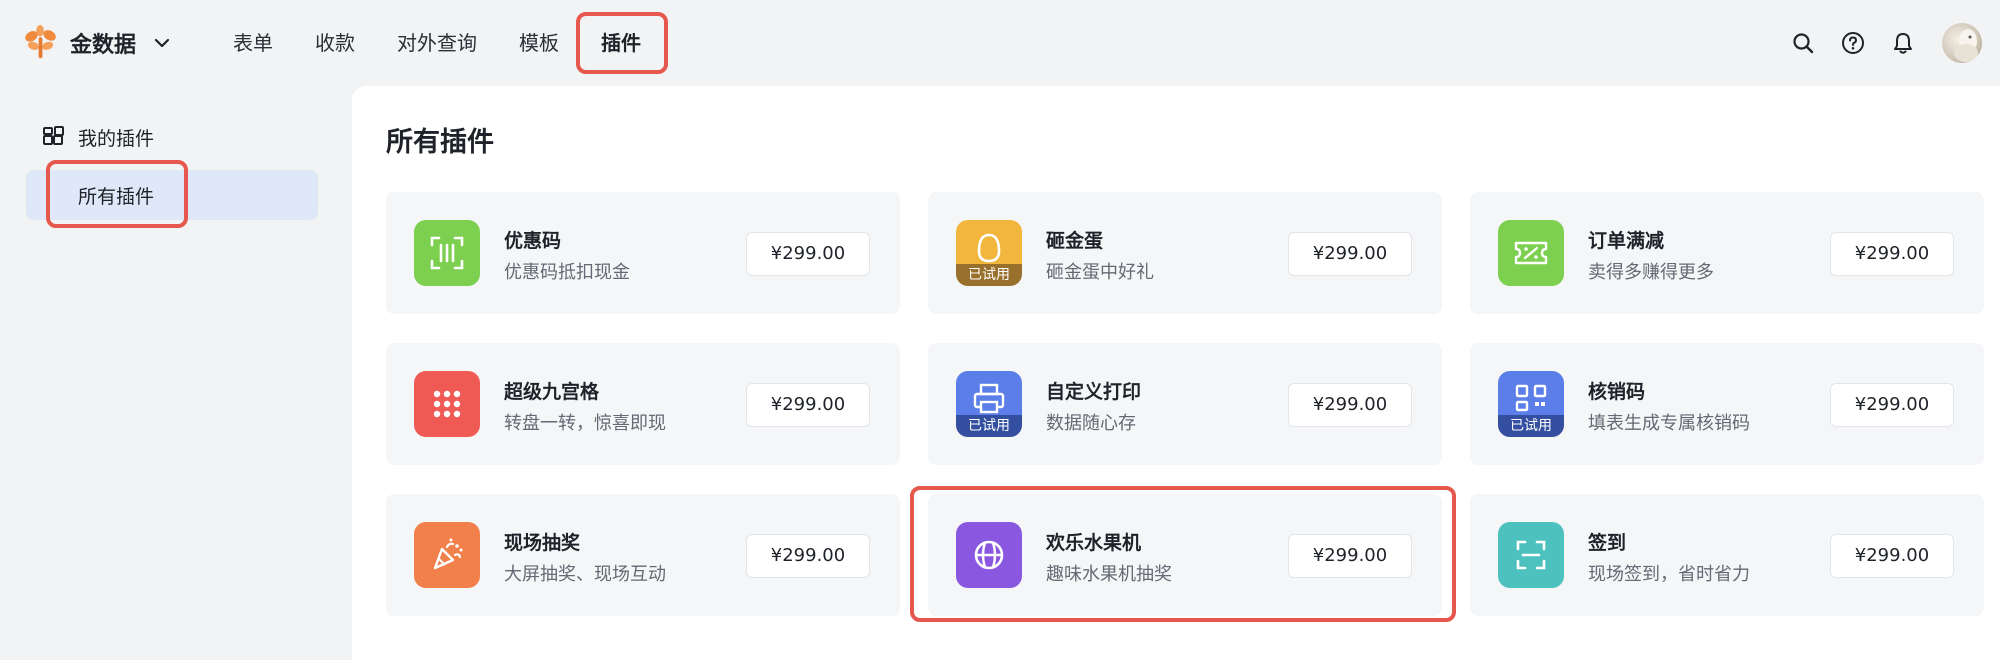  I want to click on chevron-down-icon, so click(162, 43).